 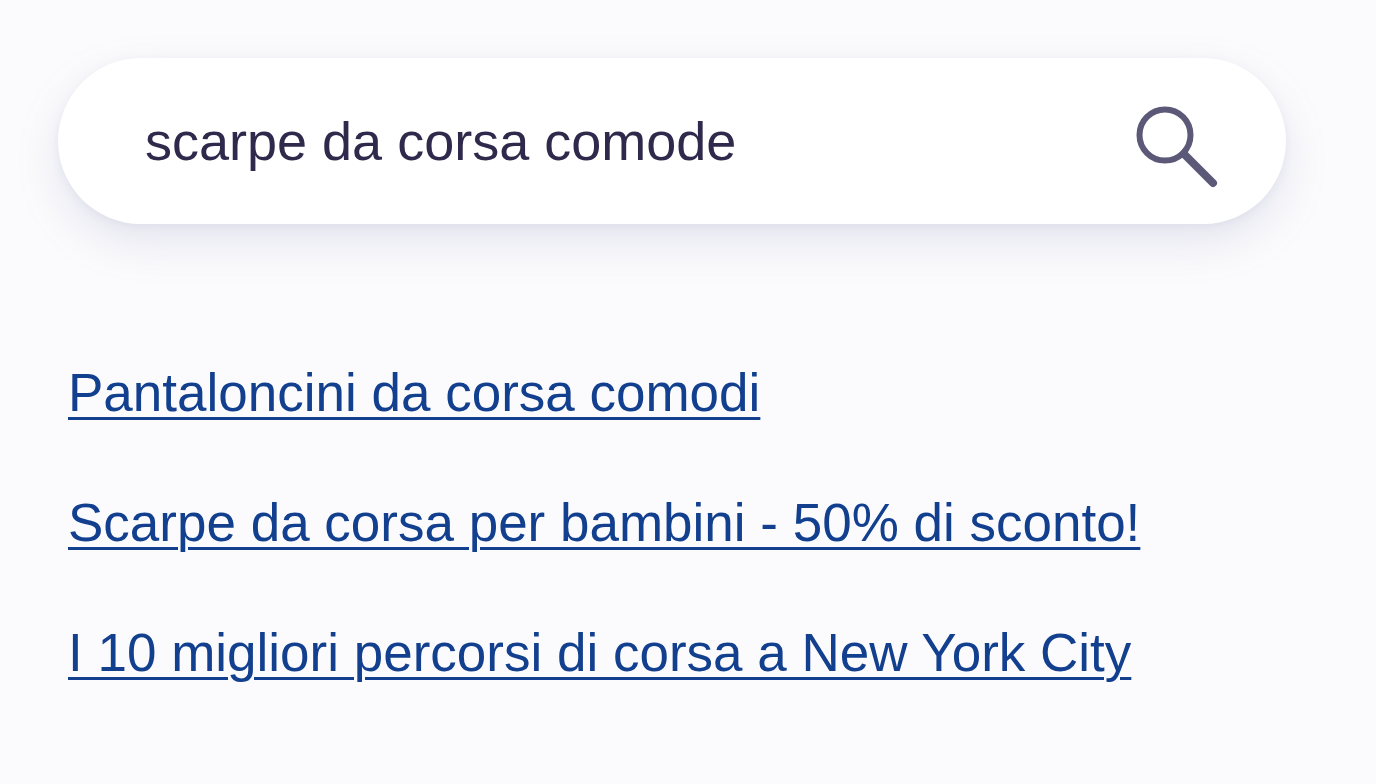 What do you see at coordinates (600, 652) in the screenshot?
I see `search-suggestion-link: I 10 migliori percorsi di corsa a New York City` at bounding box center [600, 652].